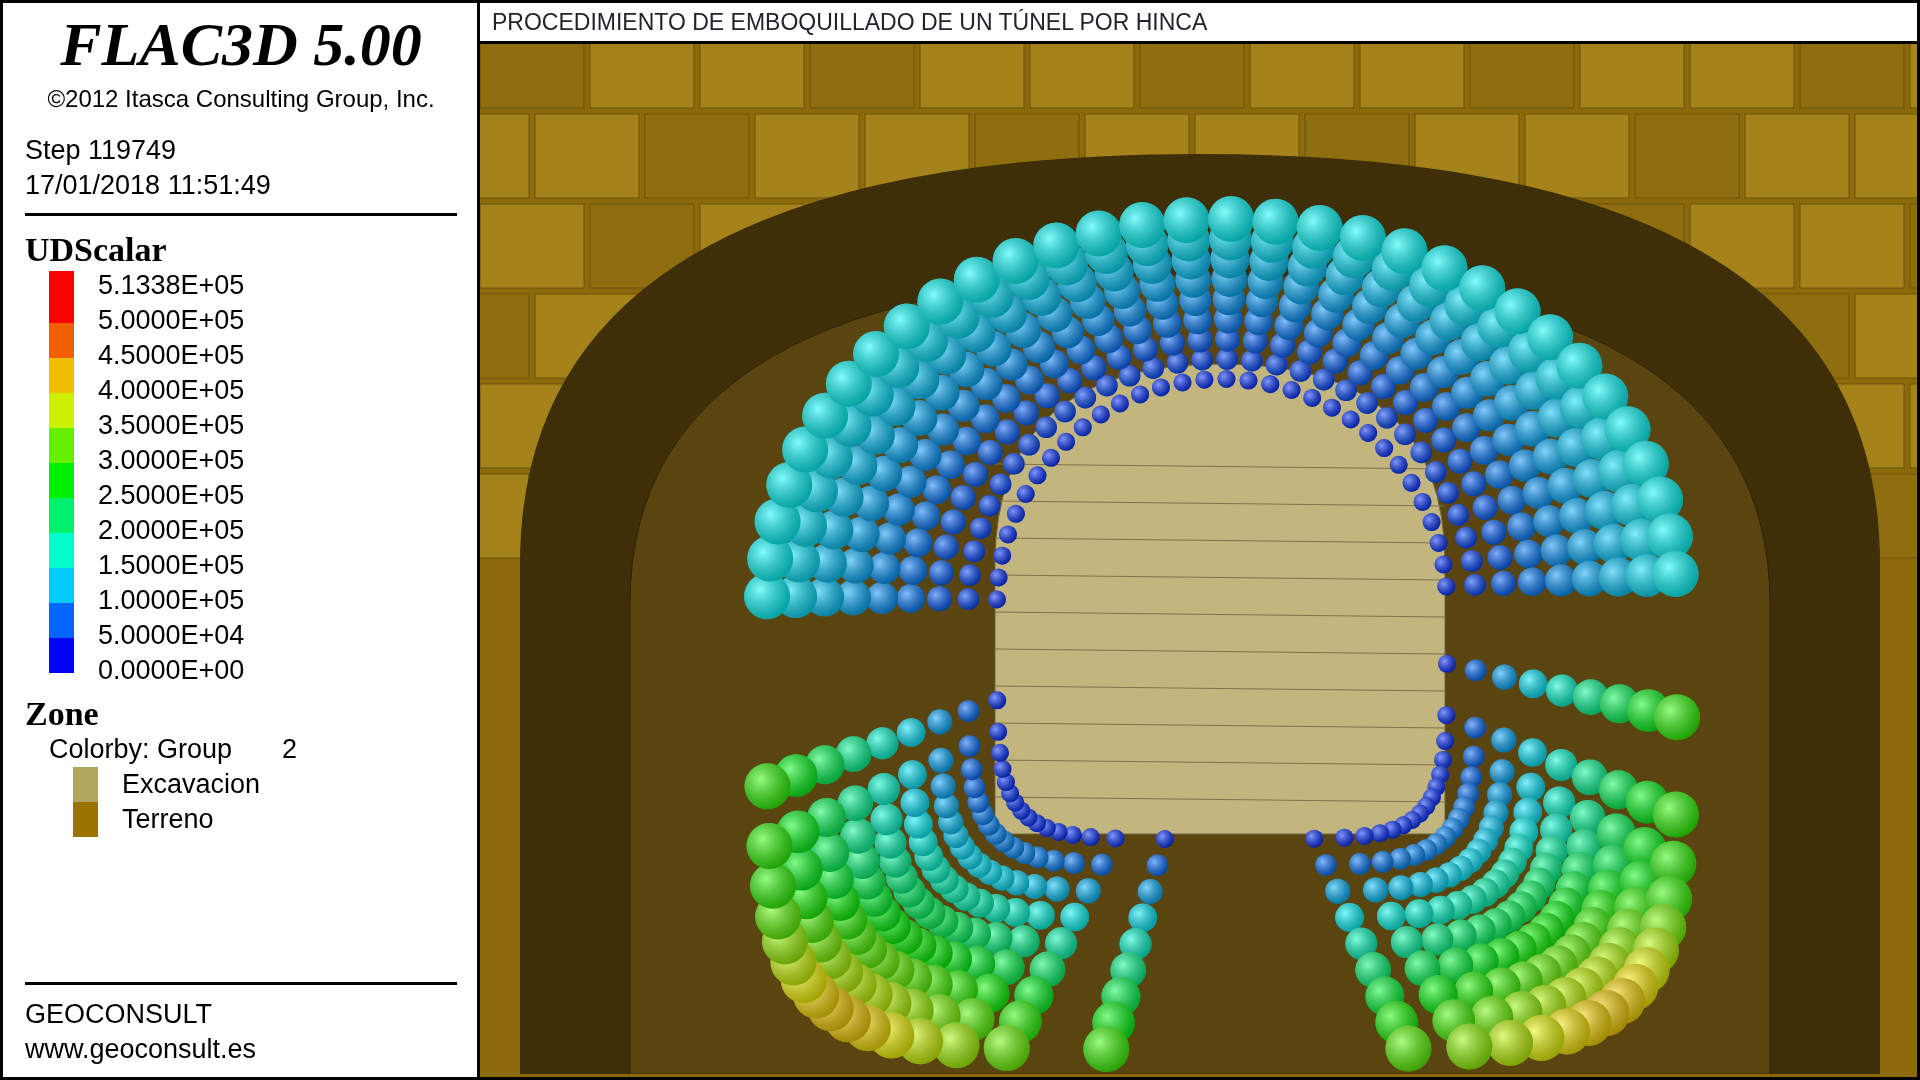  I want to click on product-title: FLAC3D 5.00, so click(241, 44).